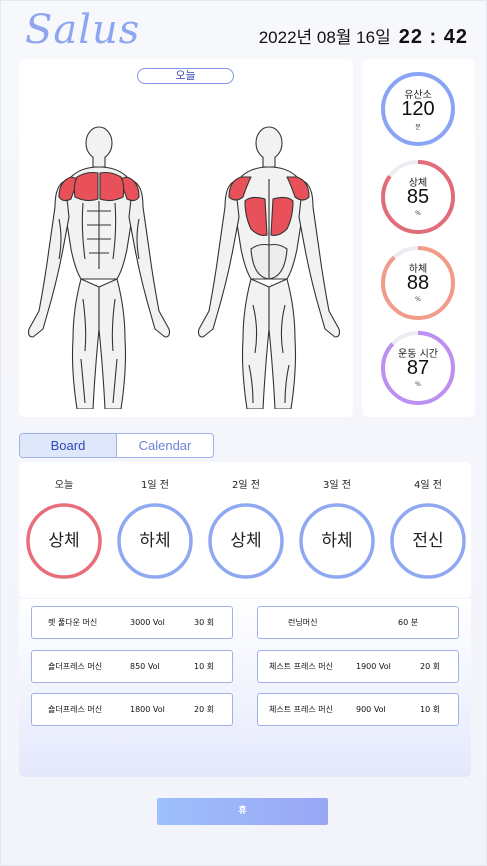 The height and width of the screenshot is (866, 487). I want to click on tab-calendar: Calendar, so click(165, 445).